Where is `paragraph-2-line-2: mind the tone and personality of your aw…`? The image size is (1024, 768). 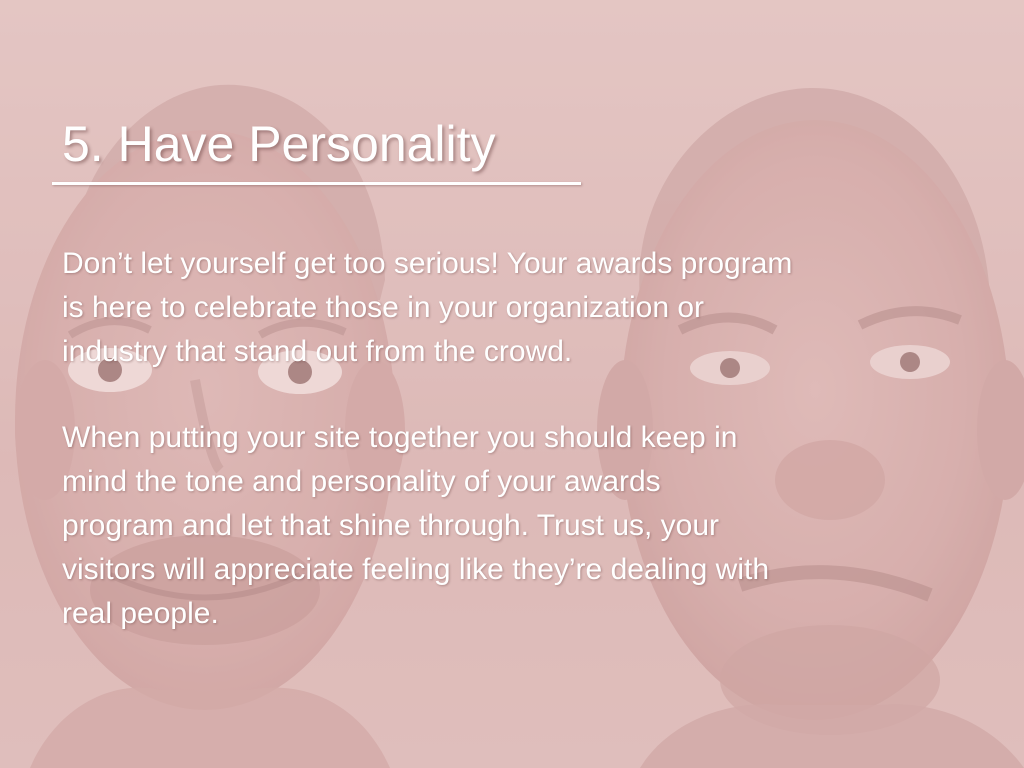
paragraph-2-line-2: mind the tone and personality of your aw… is located at coordinates (361, 481).